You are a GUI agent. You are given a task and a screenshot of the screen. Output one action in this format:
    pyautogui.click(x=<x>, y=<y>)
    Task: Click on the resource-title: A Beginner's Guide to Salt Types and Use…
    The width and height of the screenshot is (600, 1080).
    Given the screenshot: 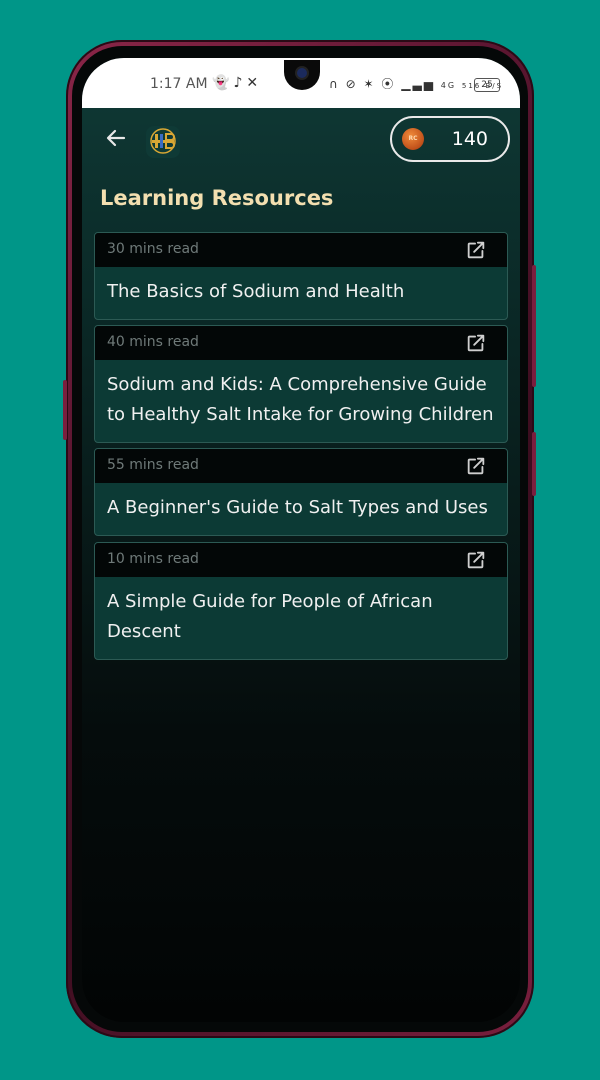 What is the action you would take?
    pyautogui.click(x=297, y=507)
    